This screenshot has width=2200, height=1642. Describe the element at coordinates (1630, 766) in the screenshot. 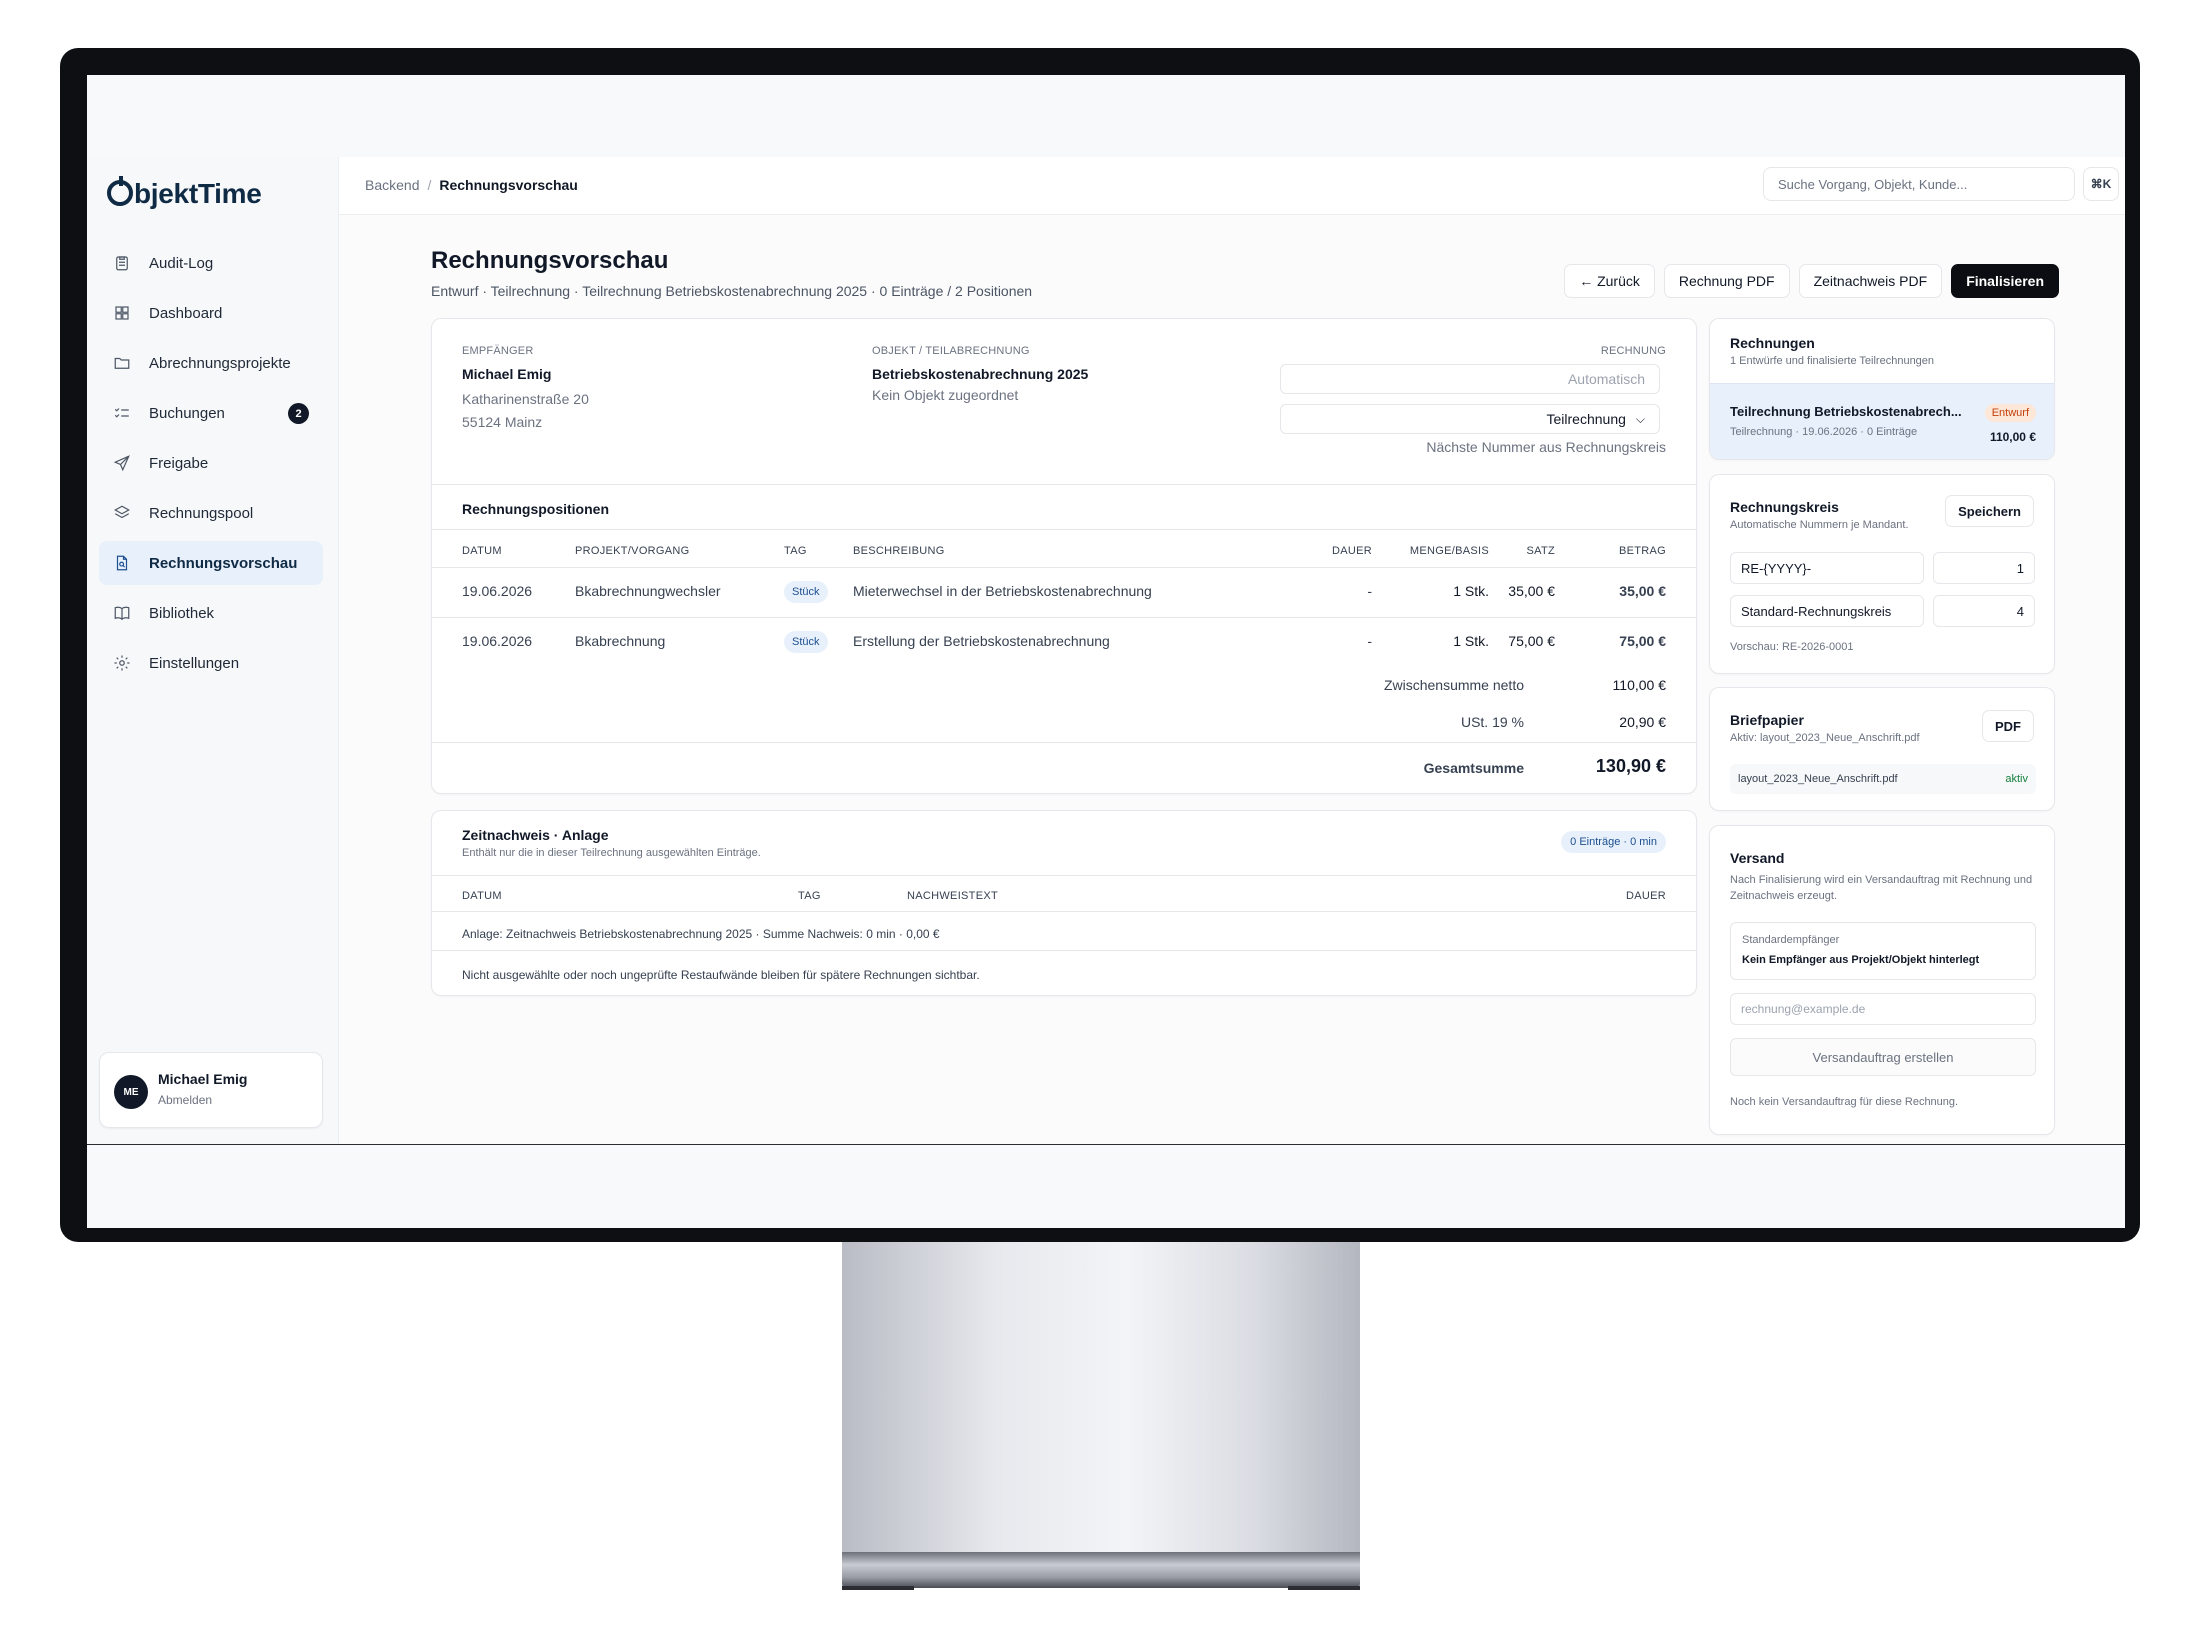

I see `total-value: 130,90 €` at that location.